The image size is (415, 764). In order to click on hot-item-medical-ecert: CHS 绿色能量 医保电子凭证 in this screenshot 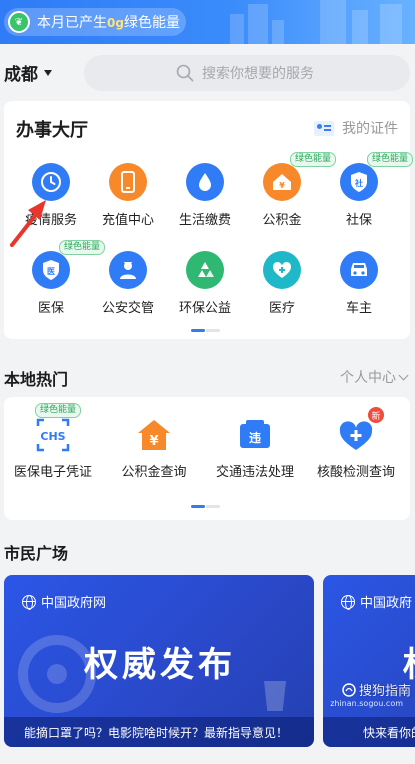, I will do `click(53, 443)`.